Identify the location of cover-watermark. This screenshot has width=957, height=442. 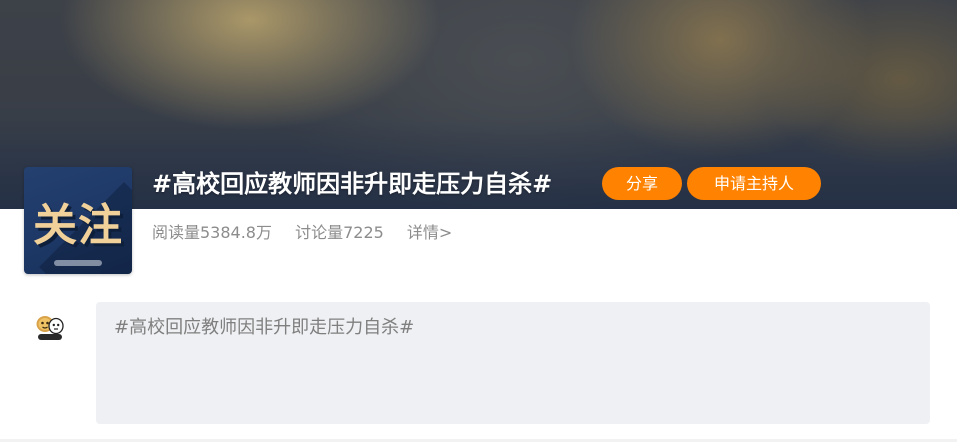
(78, 263).